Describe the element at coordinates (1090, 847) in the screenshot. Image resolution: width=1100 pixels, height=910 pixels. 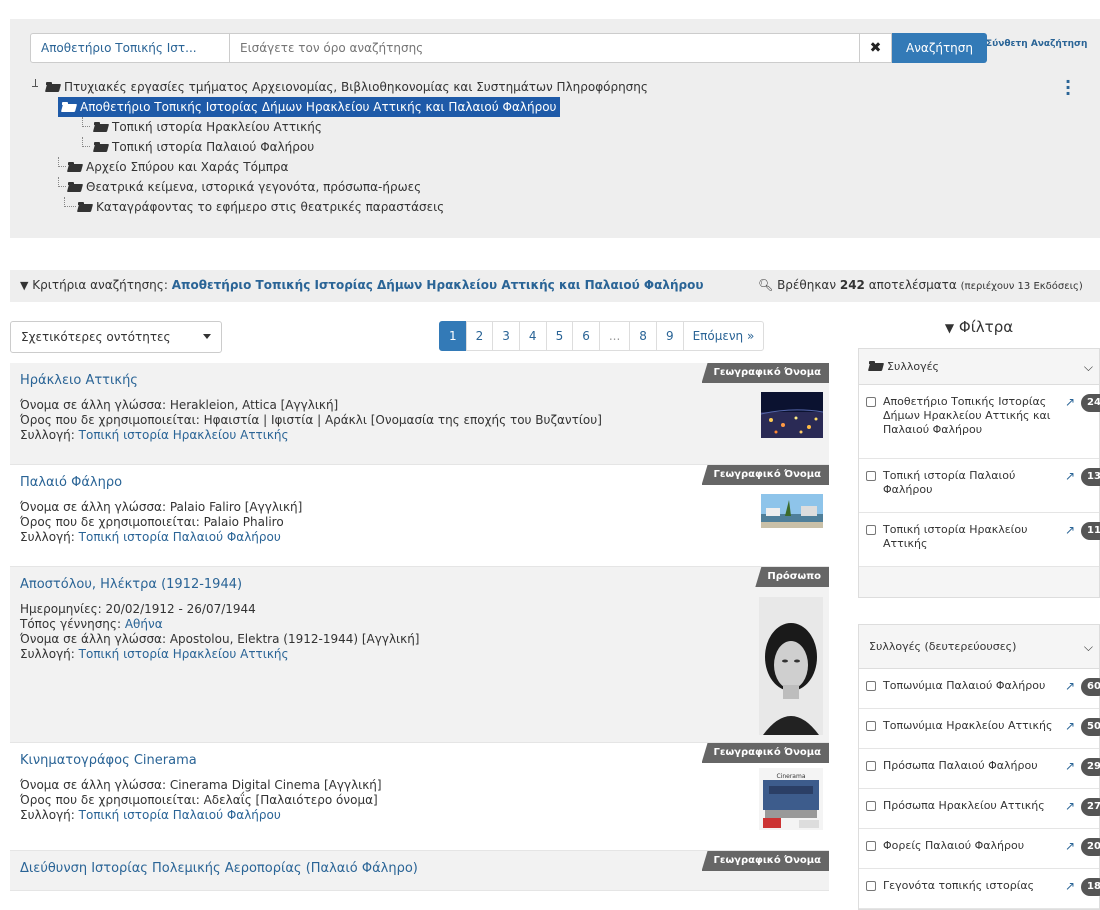
I see `count-badge: 20` at that location.